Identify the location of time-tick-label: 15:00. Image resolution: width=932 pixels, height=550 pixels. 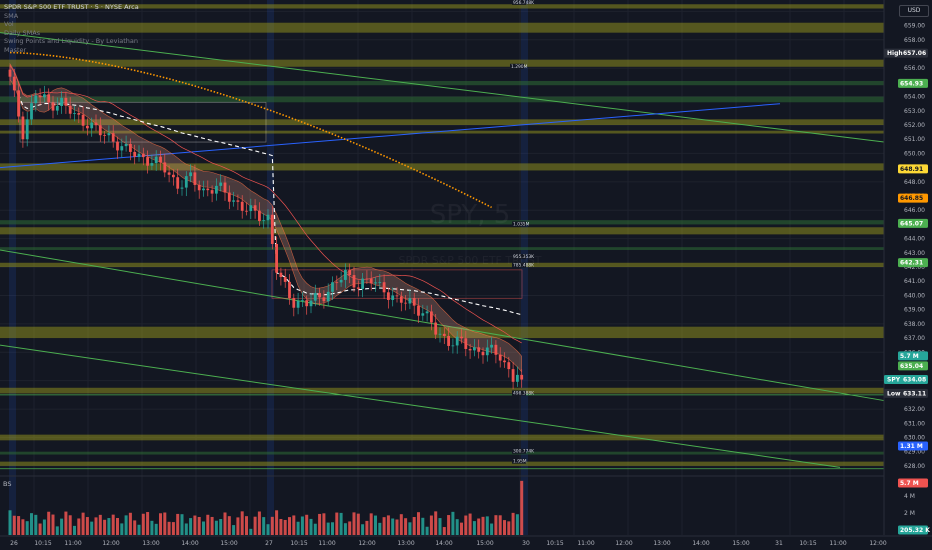
(228, 543).